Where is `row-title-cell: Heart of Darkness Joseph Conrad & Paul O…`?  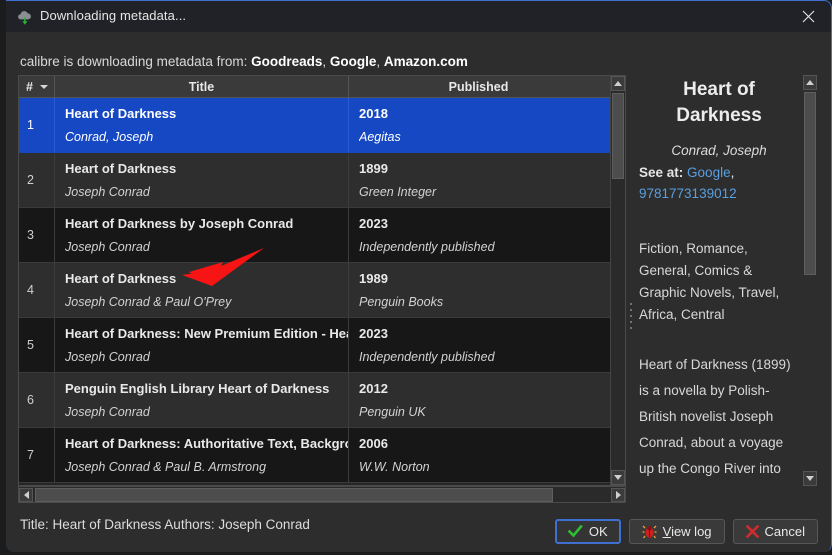 row-title-cell: Heart of Darkness Joseph Conrad & Paul O… is located at coordinates (202, 290).